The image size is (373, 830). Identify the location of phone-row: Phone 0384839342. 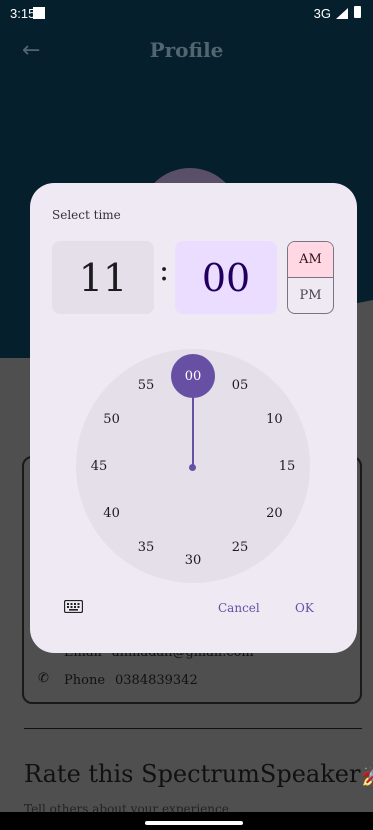
(118, 680).